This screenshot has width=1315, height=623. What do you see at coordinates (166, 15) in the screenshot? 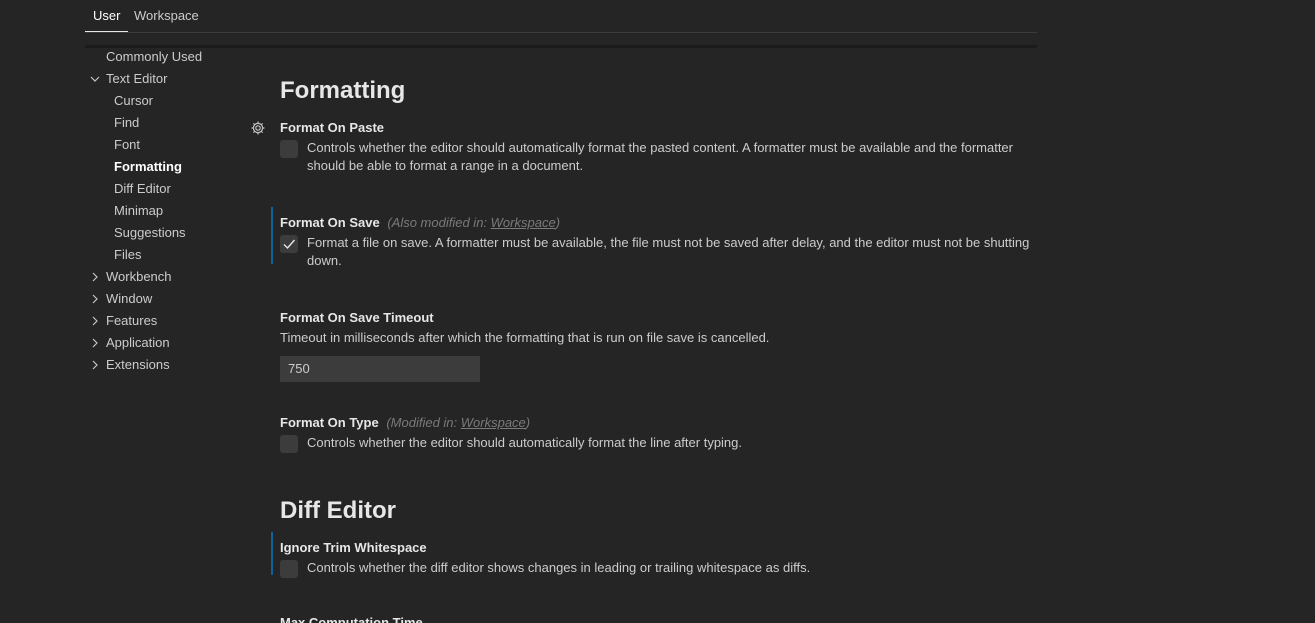
I see `tab-workspace: Workspace` at bounding box center [166, 15].